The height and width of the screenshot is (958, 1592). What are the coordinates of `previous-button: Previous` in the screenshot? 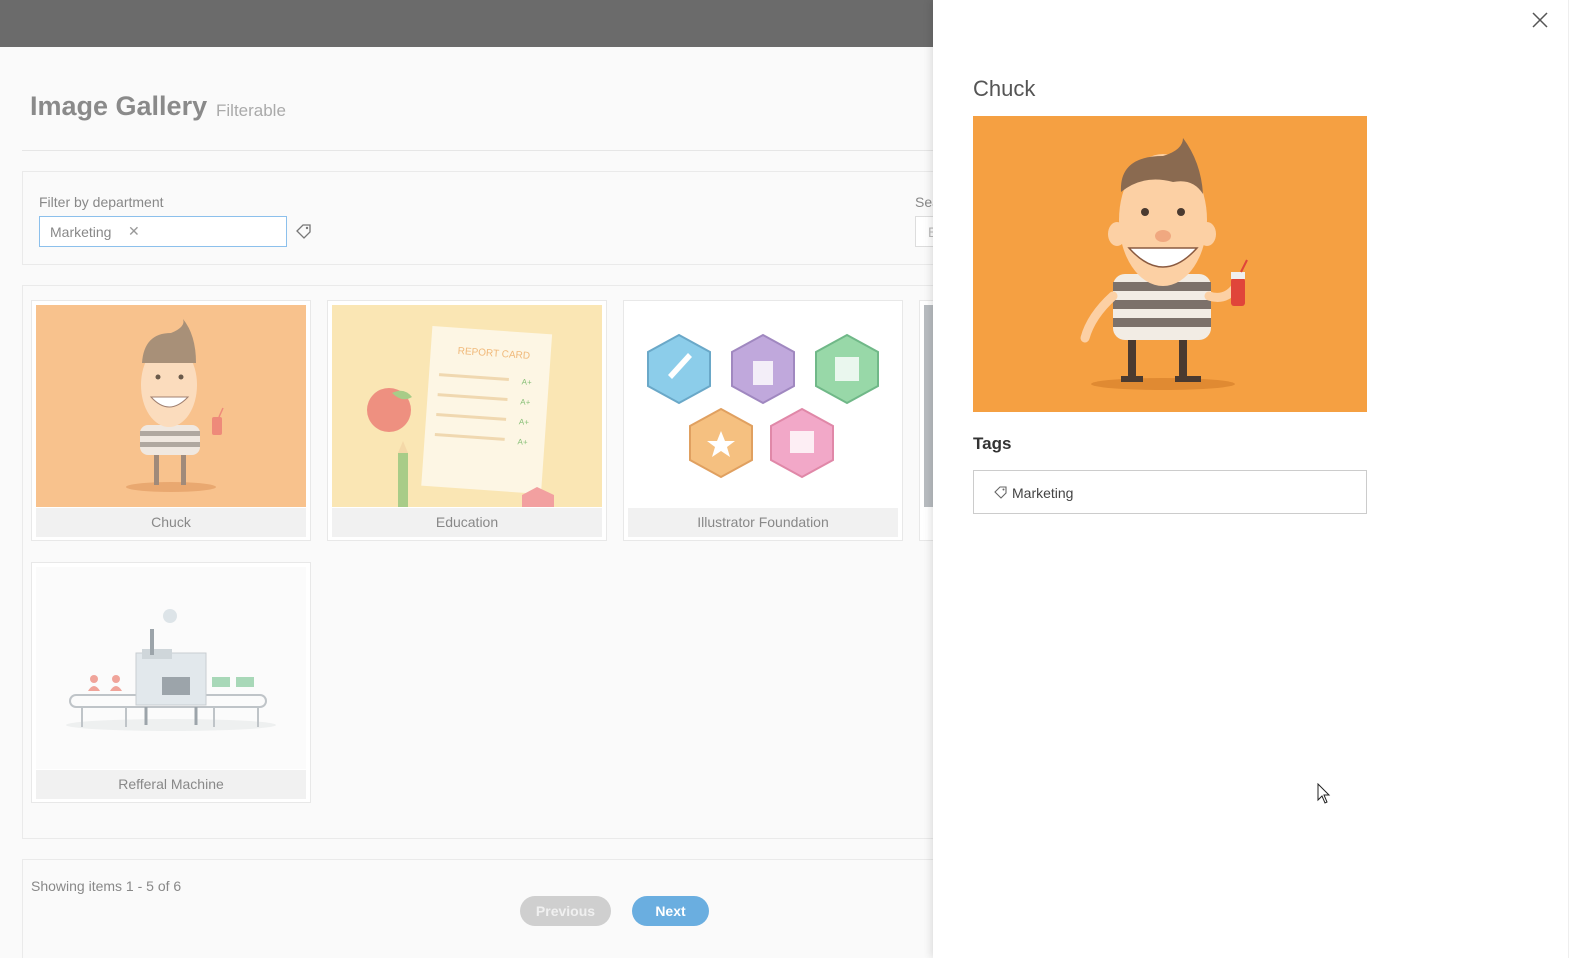 It's located at (565, 911).